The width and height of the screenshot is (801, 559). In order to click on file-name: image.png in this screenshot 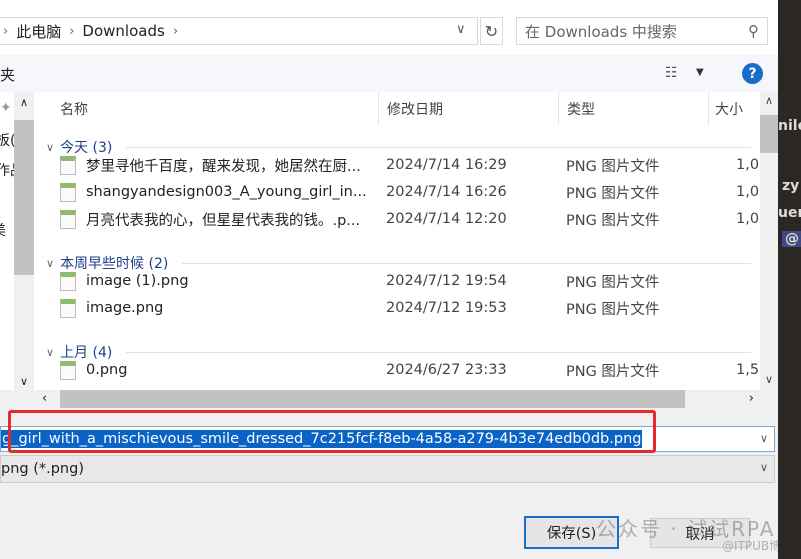, I will do `click(125, 308)`.